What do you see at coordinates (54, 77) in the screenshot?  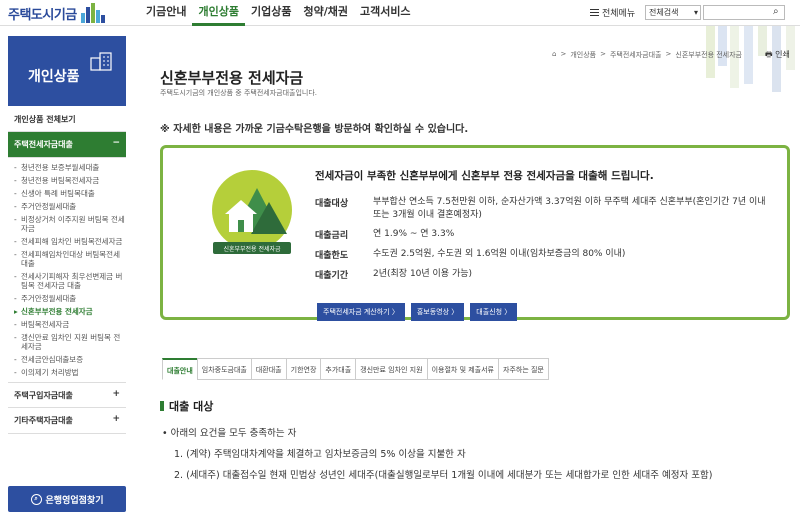 I see `sidebar-title: 개인상품` at bounding box center [54, 77].